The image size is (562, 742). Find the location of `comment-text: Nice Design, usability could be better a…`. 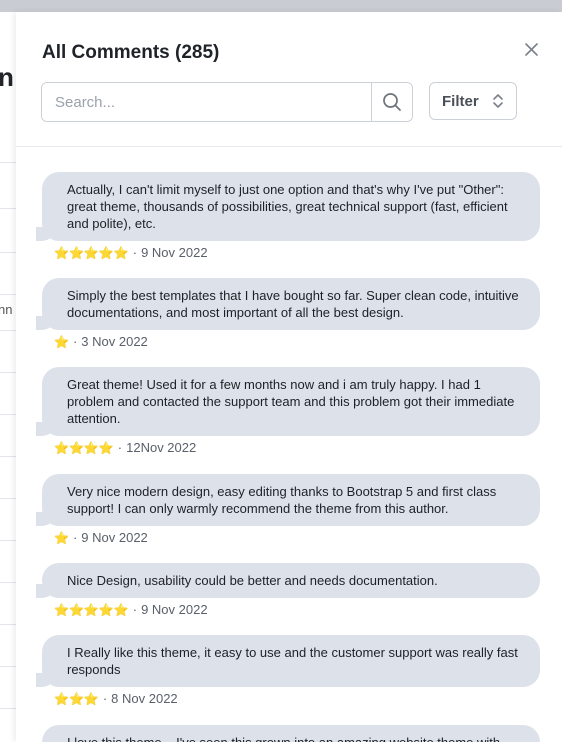

comment-text: Nice Design, usability could be better a… is located at coordinates (288, 580).